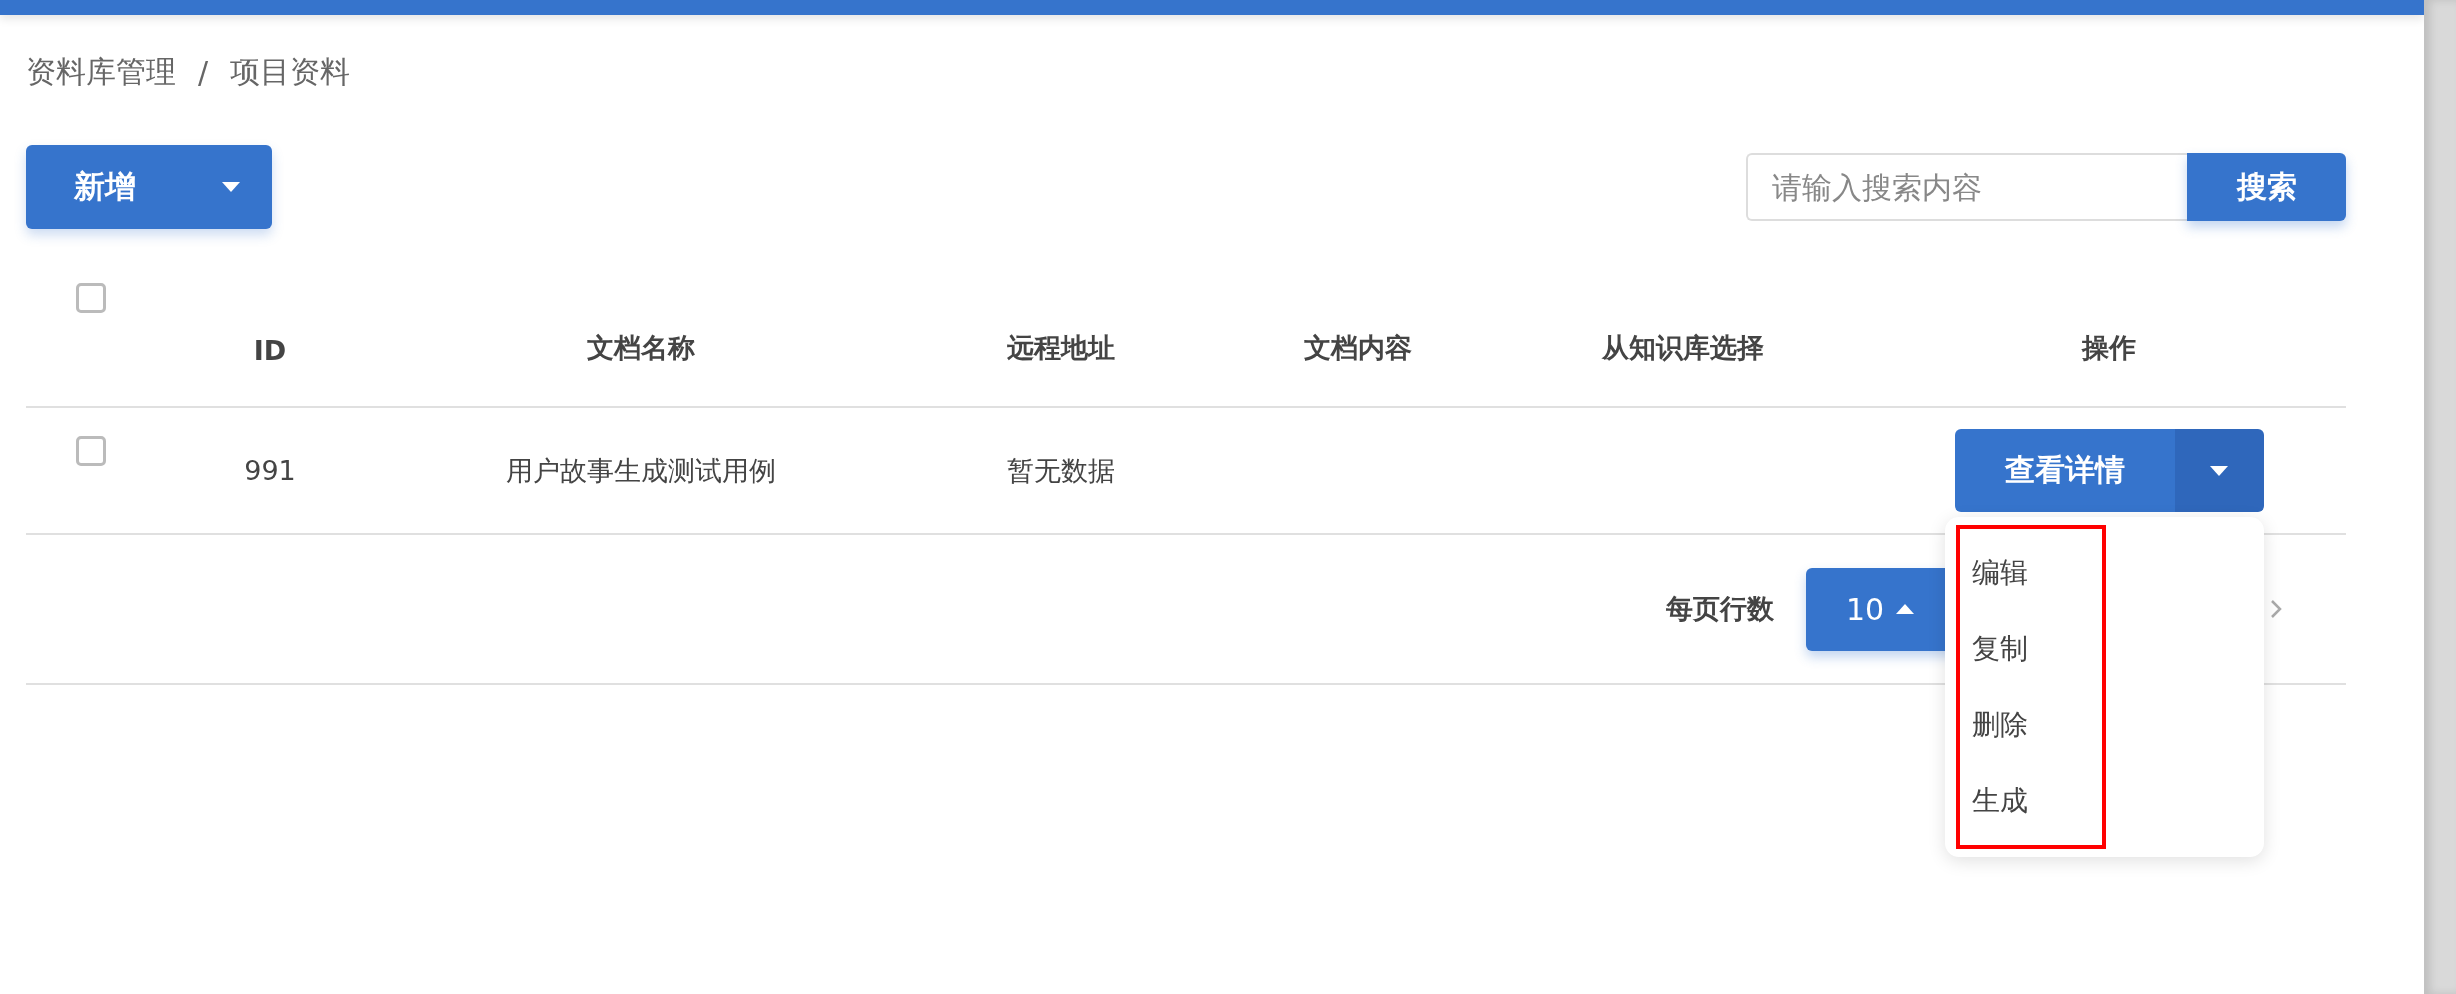  Describe the element at coordinates (2030, 725) in the screenshot. I see `menu-item: 删除` at that location.